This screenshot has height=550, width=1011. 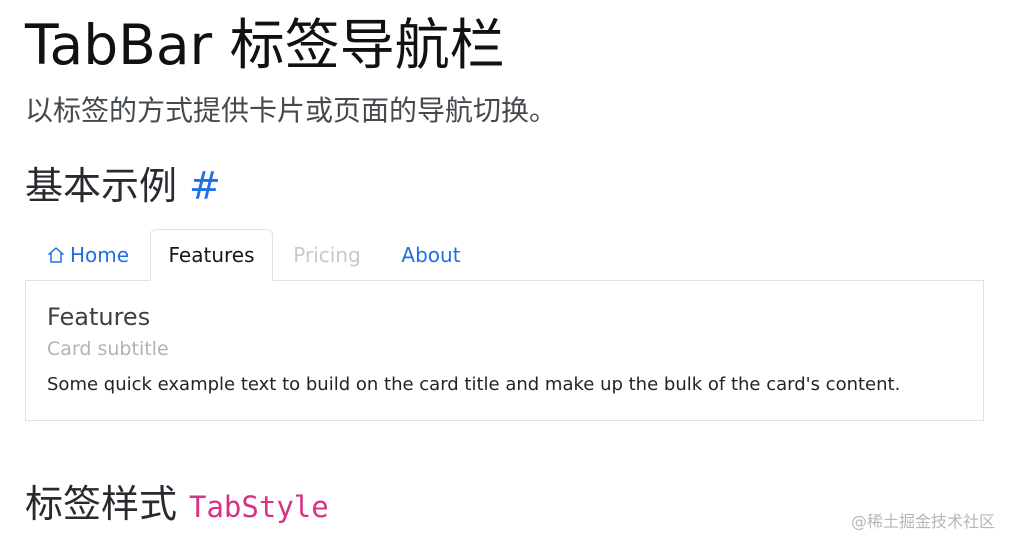 I want to click on watermark: @稀土掘金技术社区, so click(x=922, y=521).